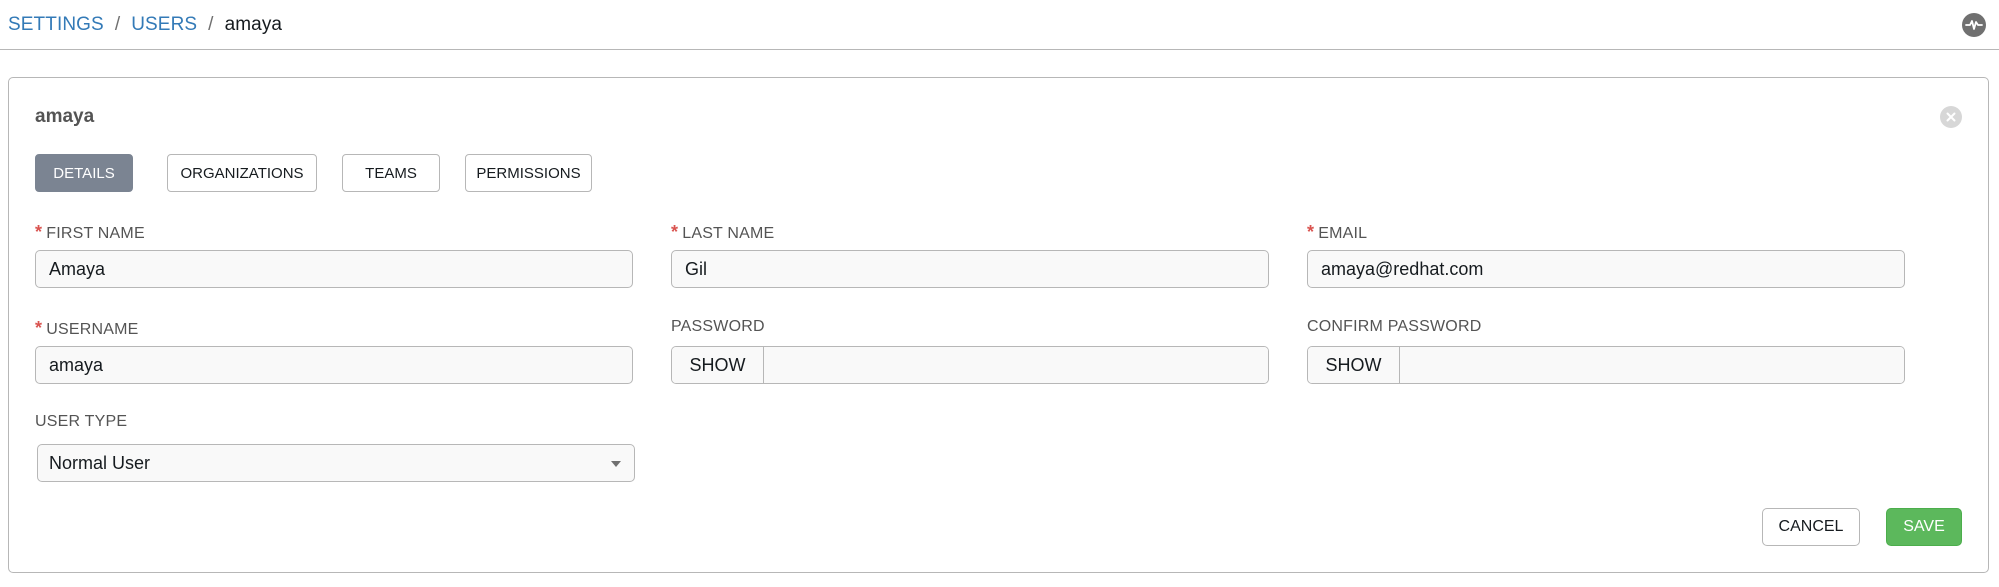 This screenshot has width=1999, height=587. I want to click on first-name-label: * FIRST NAME, so click(90, 232).